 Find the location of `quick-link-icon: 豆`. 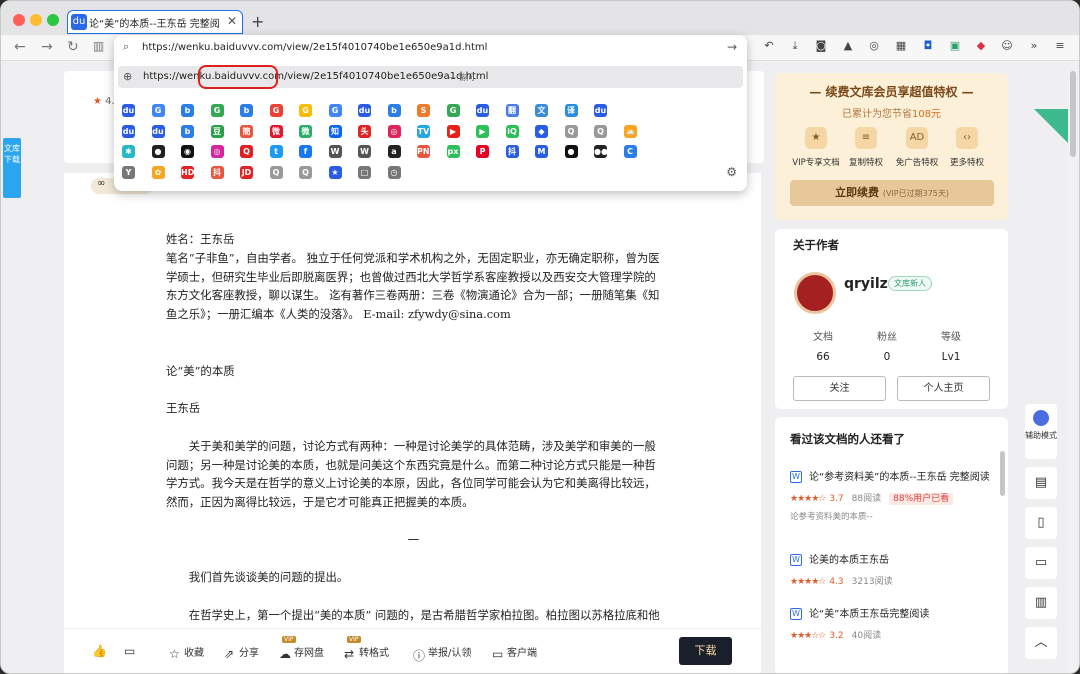

quick-link-icon: 豆 is located at coordinates (225, 135).